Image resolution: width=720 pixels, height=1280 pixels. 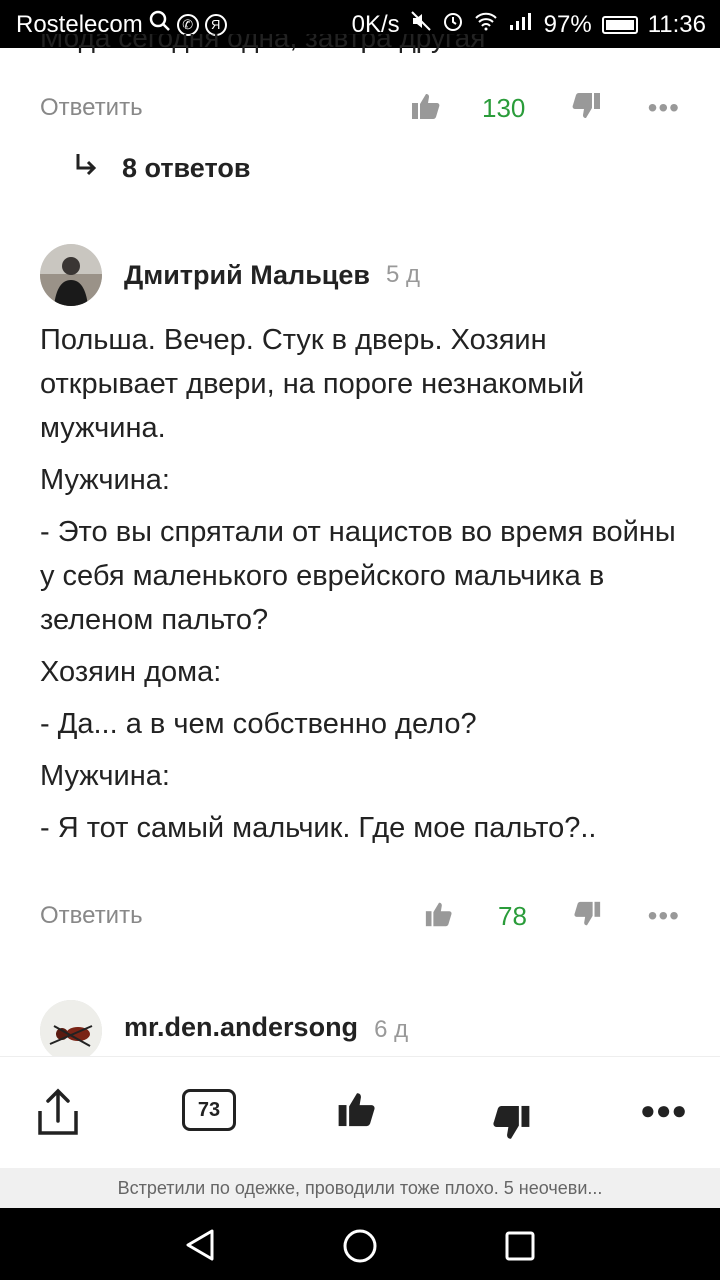 What do you see at coordinates (403, 274) in the screenshot?
I see `comment-age: 5 д` at bounding box center [403, 274].